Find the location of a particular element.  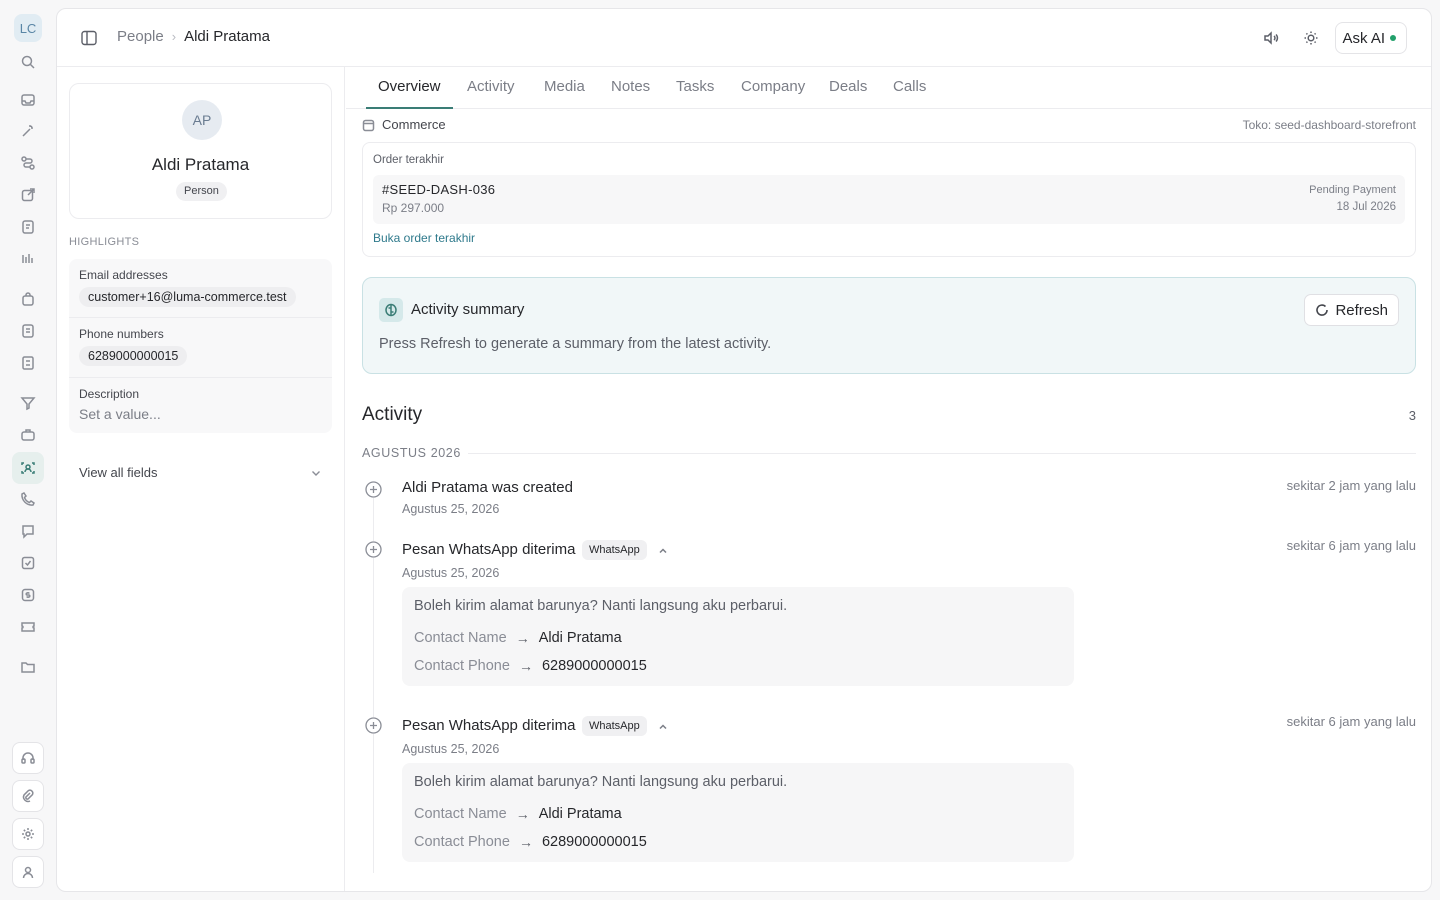

dollar-icon is located at coordinates (28, 595).